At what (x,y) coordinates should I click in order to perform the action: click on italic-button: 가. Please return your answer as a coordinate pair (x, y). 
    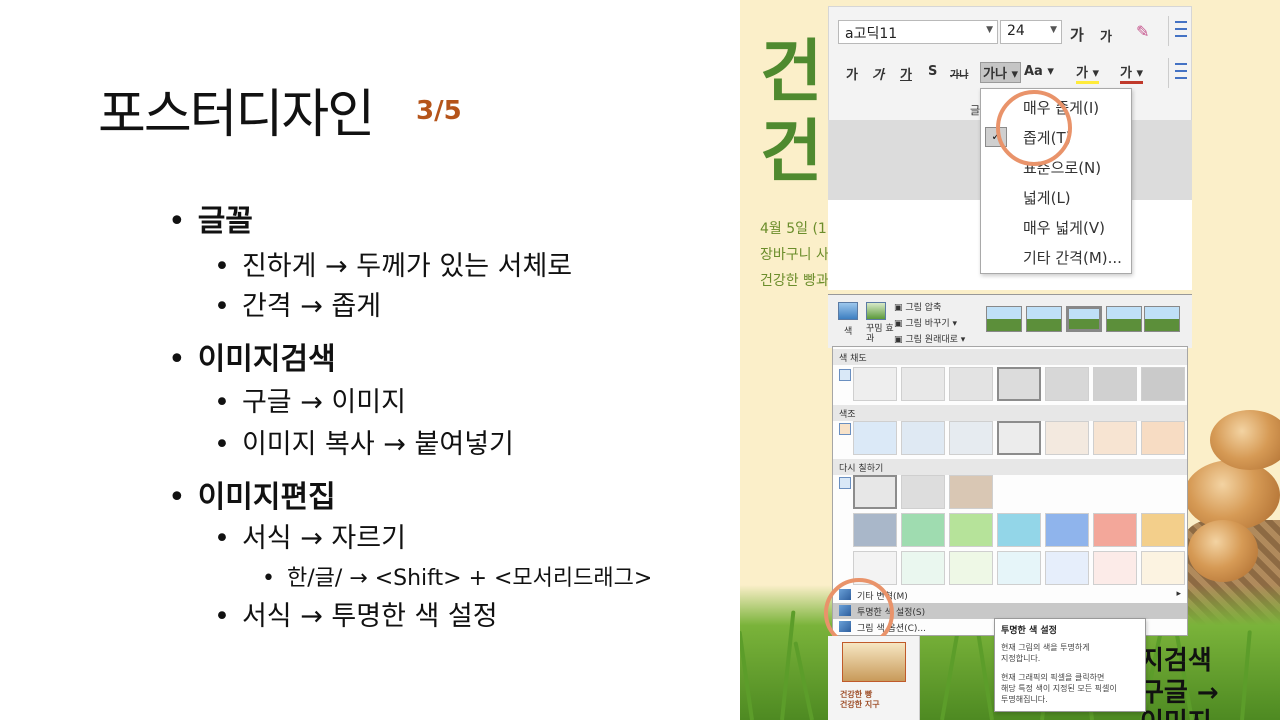
    Looking at the image, I should click on (878, 73).